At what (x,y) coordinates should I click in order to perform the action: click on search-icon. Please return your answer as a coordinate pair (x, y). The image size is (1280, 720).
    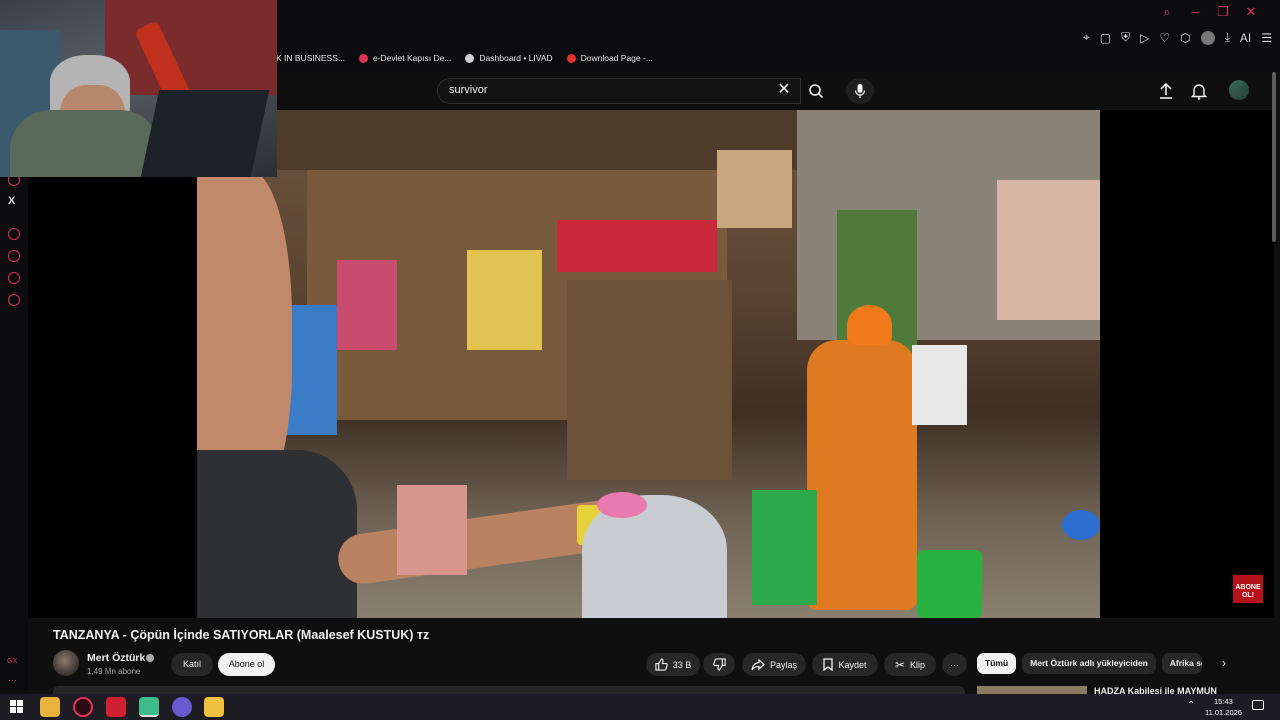
    Looking at the image, I should click on (816, 91).